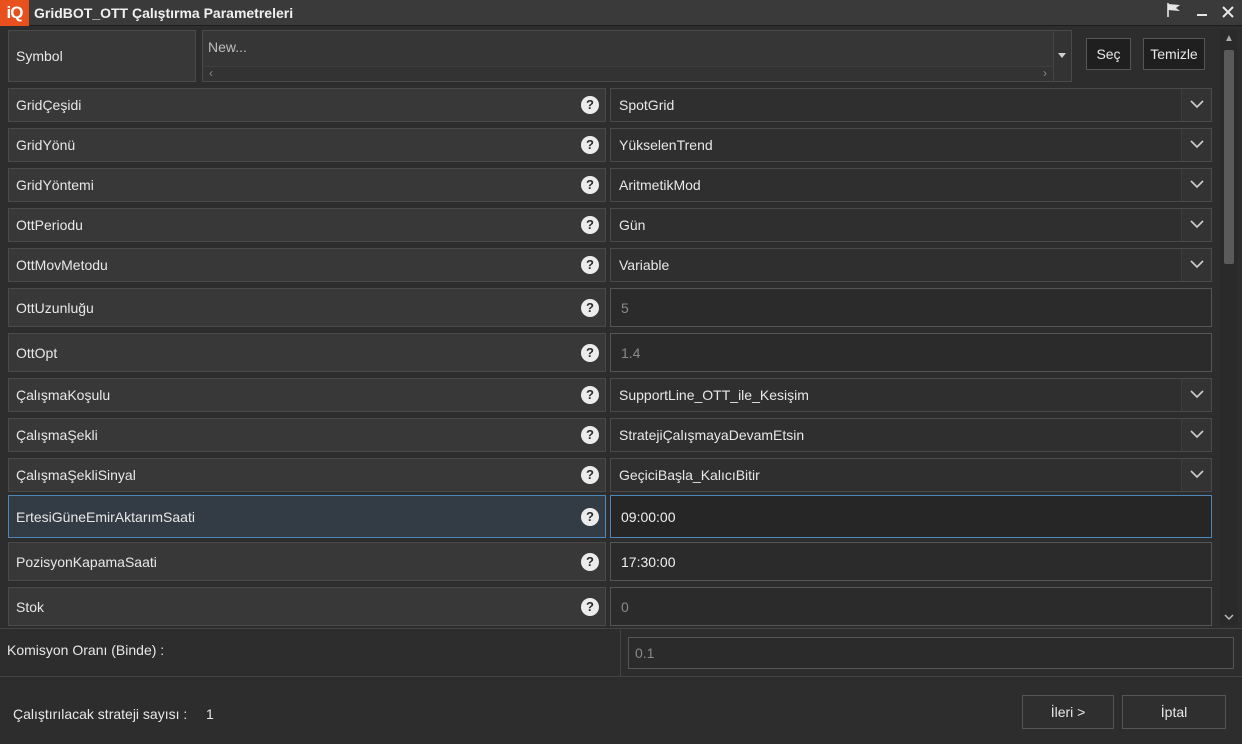  What do you see at coordinates (1229, 619) in the screenshot?
I see `scroll-down-icon` at bounding box center [1229, 619].